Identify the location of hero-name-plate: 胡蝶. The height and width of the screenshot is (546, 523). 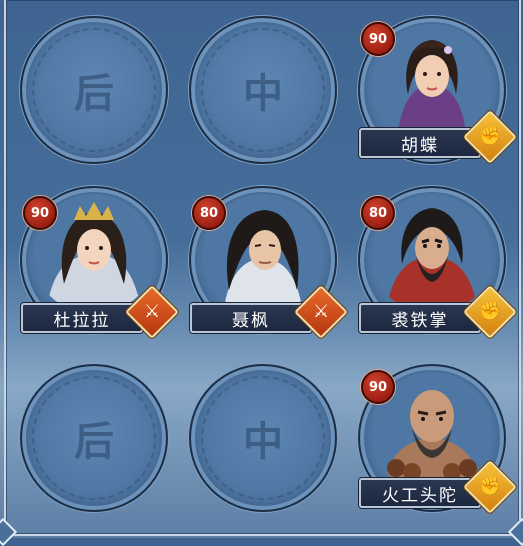
(420, 143).